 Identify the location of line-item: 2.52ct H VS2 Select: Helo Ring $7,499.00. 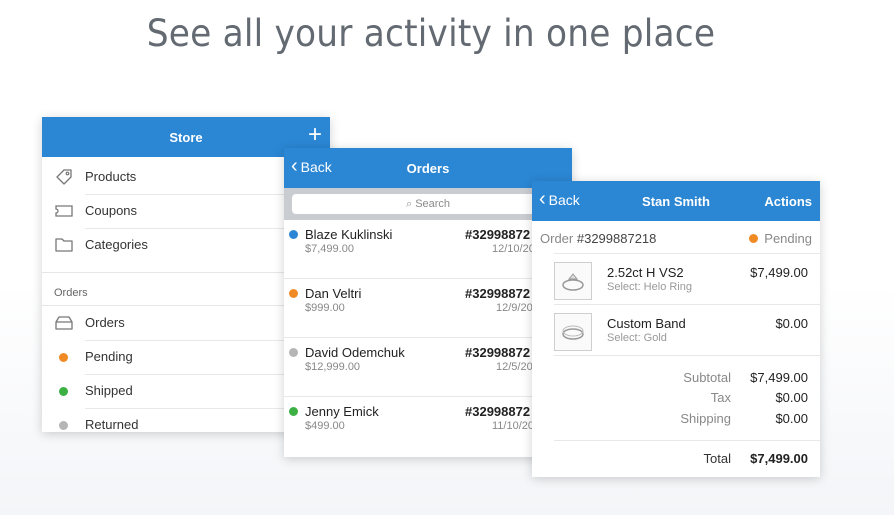
(687, 279).